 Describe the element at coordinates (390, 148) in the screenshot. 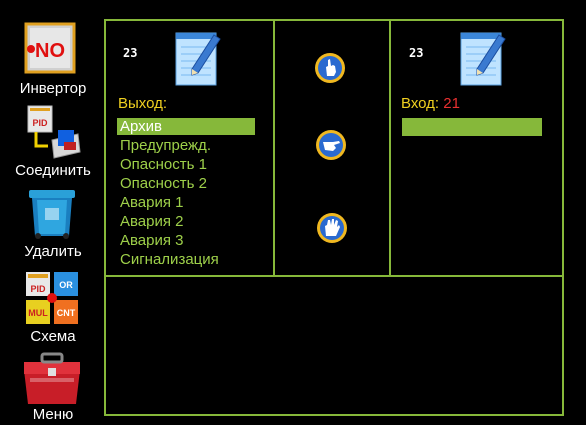

I see `grid-divider-right` at that location.